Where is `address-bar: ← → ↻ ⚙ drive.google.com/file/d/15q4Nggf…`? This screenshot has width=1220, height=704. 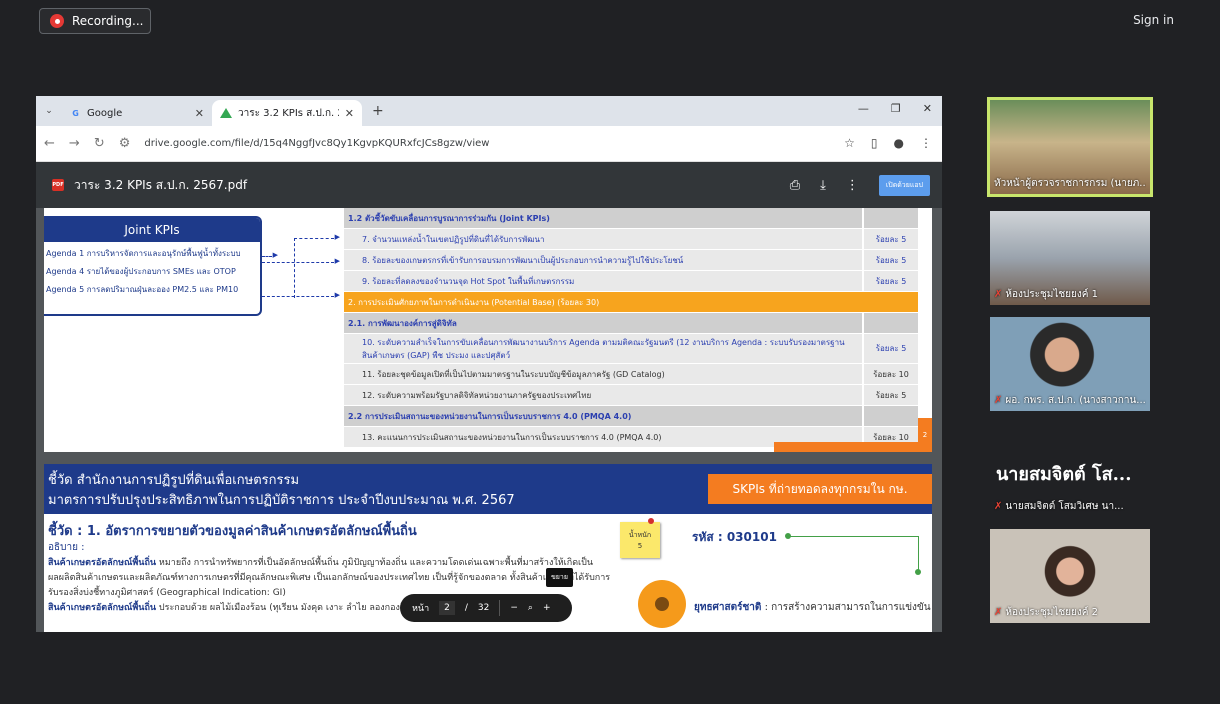 address-bar: ← → ↻ ⚙ drive.google.com/file/d/15q4Nggf… is located at coordinates (489, 144).